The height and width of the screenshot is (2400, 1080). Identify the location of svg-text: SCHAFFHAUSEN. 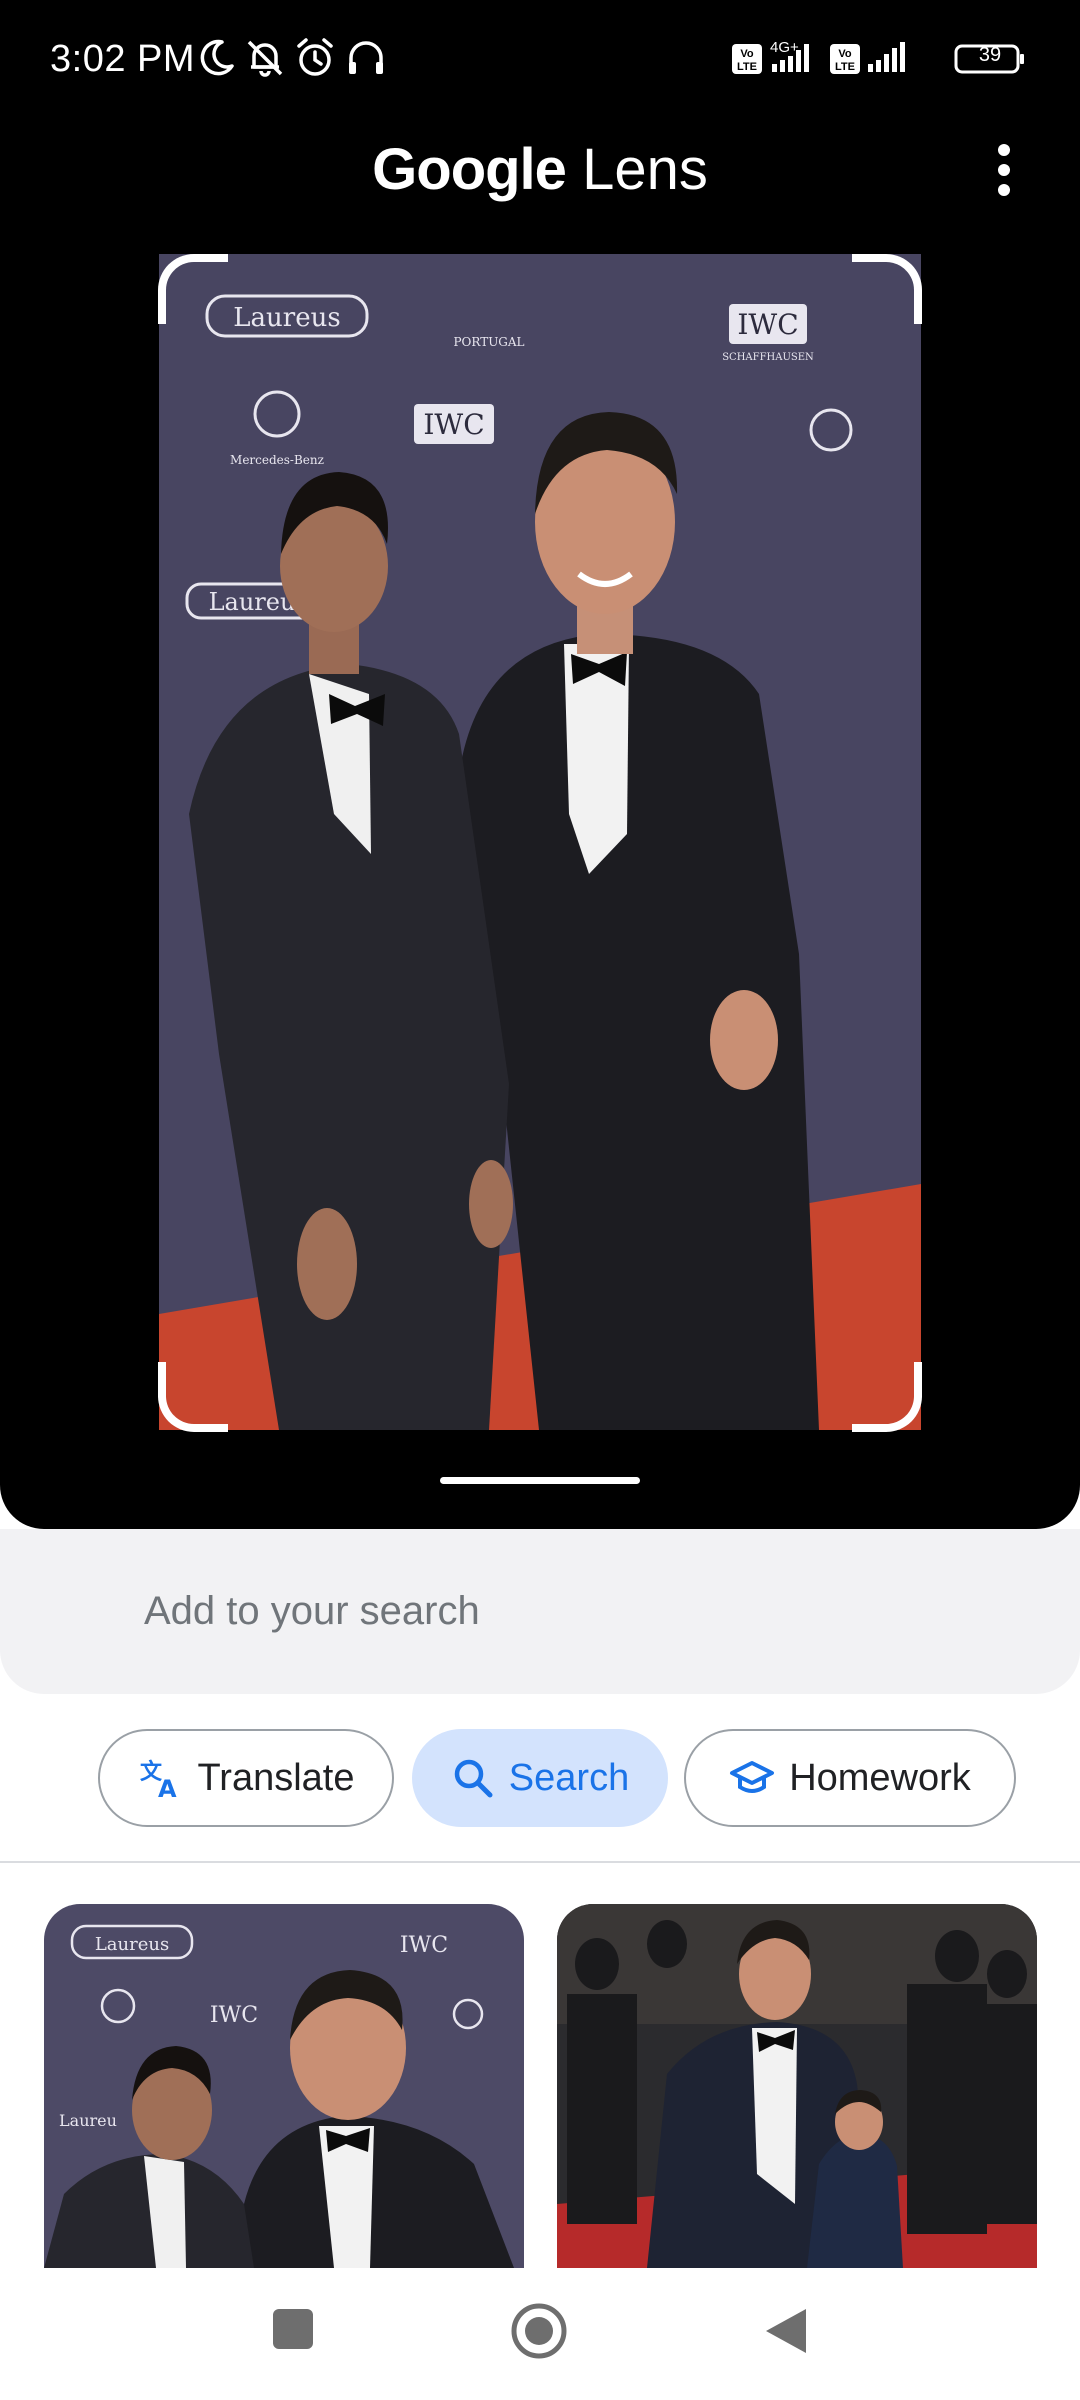
(768, 357).